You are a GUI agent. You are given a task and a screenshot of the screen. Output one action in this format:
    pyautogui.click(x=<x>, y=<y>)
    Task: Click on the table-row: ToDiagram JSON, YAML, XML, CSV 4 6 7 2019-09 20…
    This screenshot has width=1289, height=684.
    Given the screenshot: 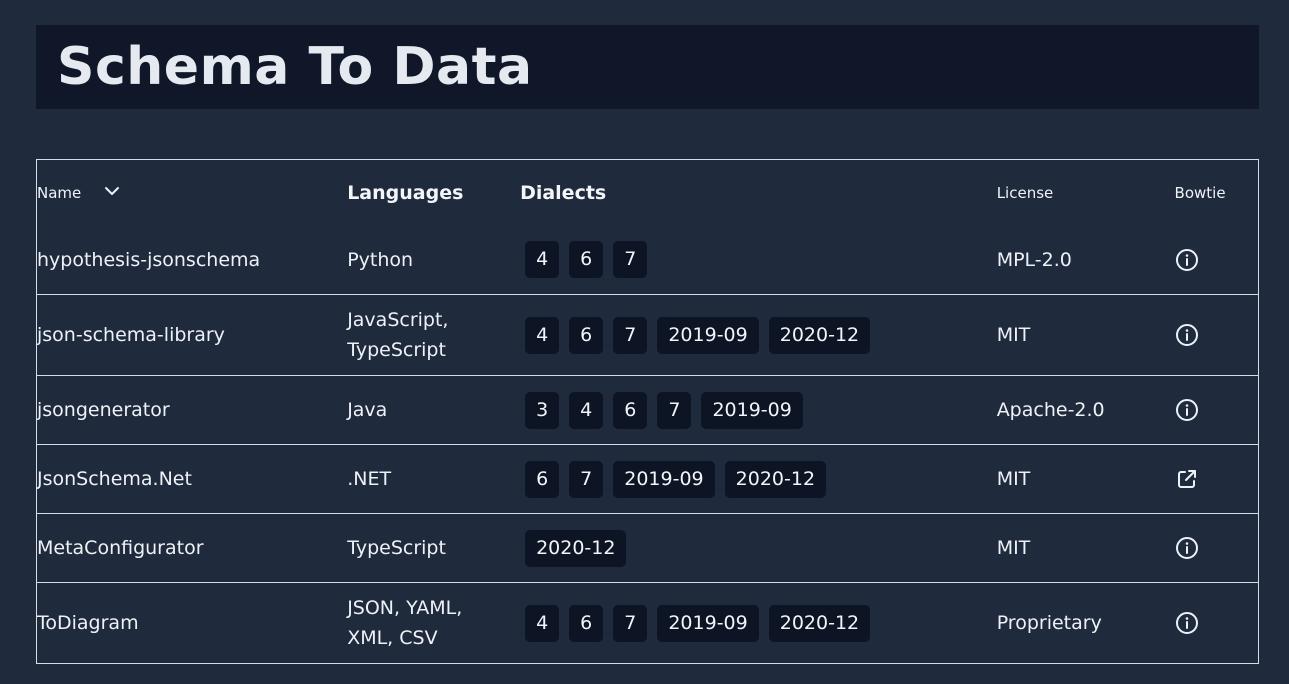 What is the action you would take?
    pyautogui.click(x=648, y=623)
    